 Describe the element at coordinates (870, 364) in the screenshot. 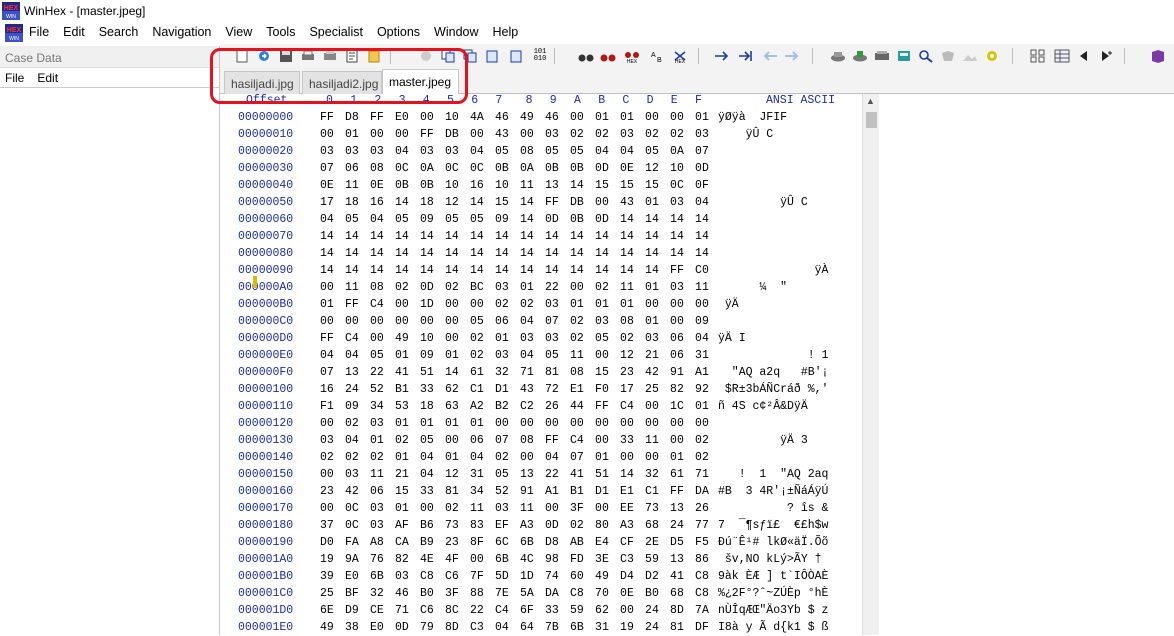

I see `vertical-scrollbar: ▲` at that location.